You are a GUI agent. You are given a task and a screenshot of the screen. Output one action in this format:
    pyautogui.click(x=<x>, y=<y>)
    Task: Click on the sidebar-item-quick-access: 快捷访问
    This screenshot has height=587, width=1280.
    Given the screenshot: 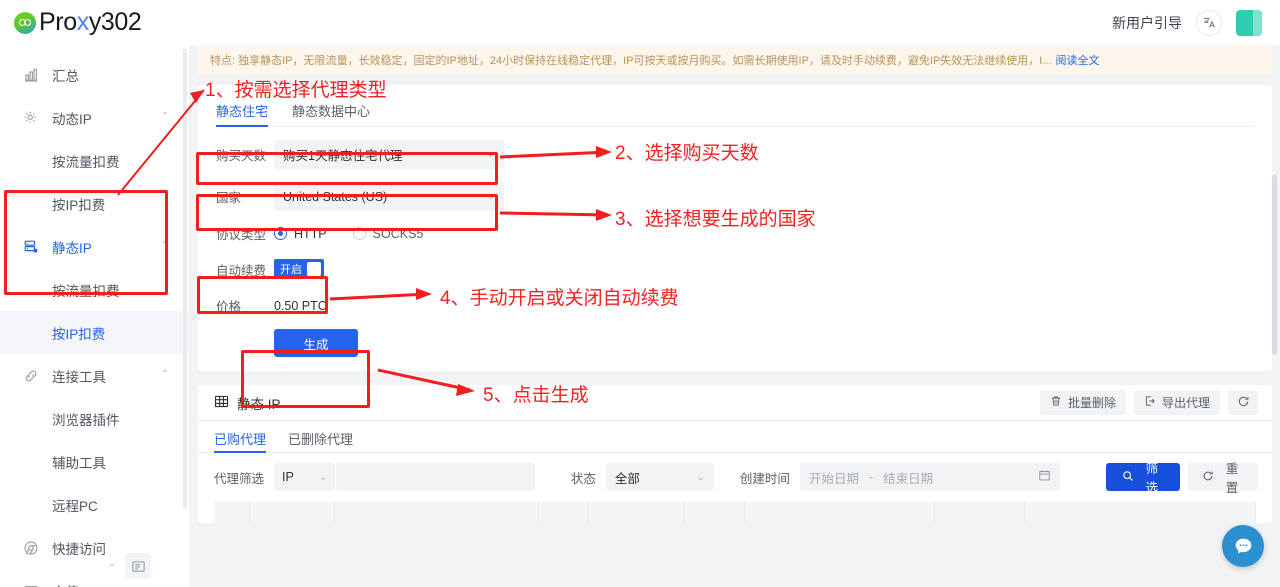 What is the action you would take?
    pyautogui.click(x=94, y=547)
    